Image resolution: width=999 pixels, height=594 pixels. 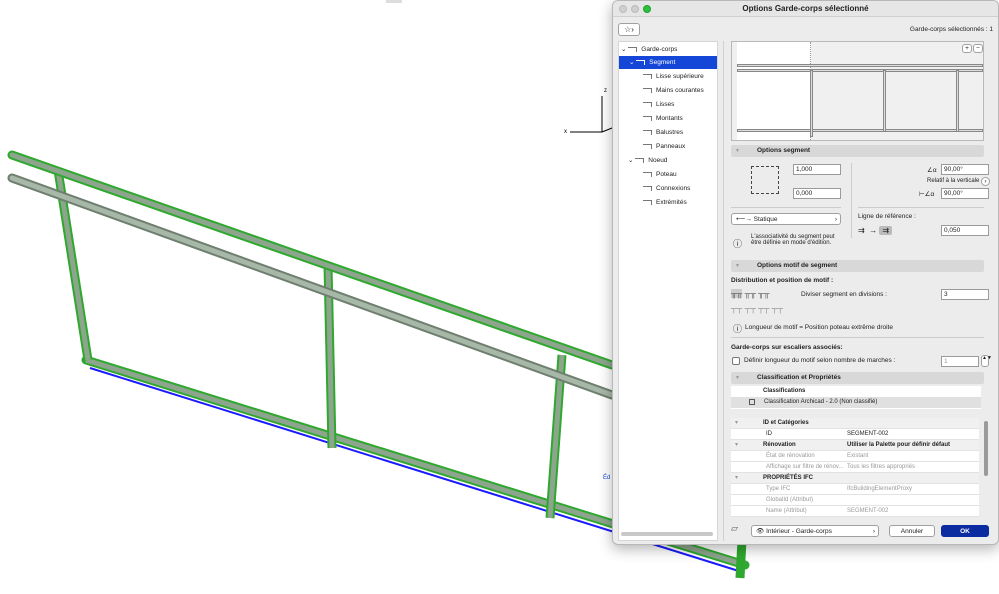 I want to click on tree-item-extremites: Extrémités, so click(x=665, y=202).